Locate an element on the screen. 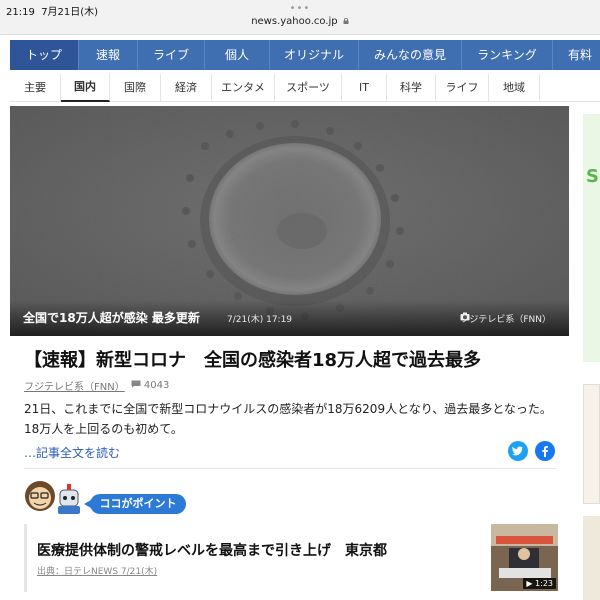  main-nav-item: ランキング is located at coordinates (507, 55).